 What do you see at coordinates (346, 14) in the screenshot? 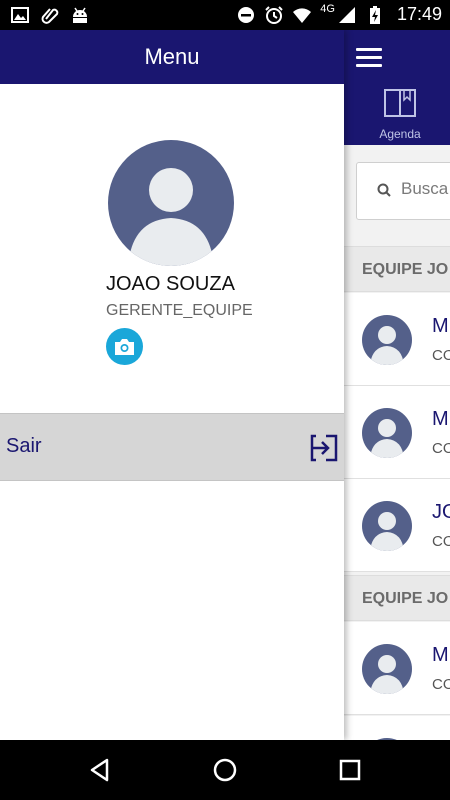
I see `signal-icon` at bounding box center [346, 14].